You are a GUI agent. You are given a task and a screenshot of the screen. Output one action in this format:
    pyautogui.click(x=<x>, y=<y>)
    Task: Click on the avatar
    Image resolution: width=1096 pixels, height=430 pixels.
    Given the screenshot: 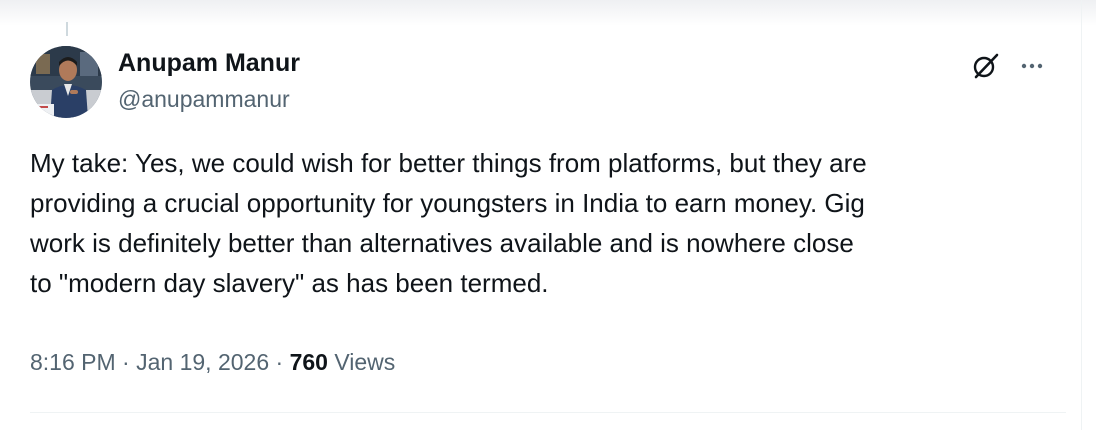 What is the action you would take?
    pyautogui.click(x=66, y=82)
    